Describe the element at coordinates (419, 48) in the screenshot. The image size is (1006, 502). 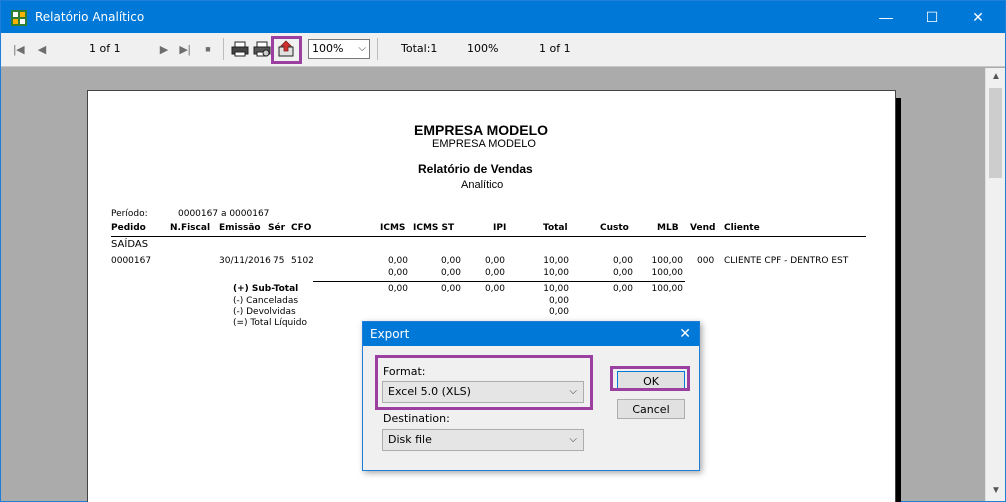
I see `total-status: Total:1` at that location.